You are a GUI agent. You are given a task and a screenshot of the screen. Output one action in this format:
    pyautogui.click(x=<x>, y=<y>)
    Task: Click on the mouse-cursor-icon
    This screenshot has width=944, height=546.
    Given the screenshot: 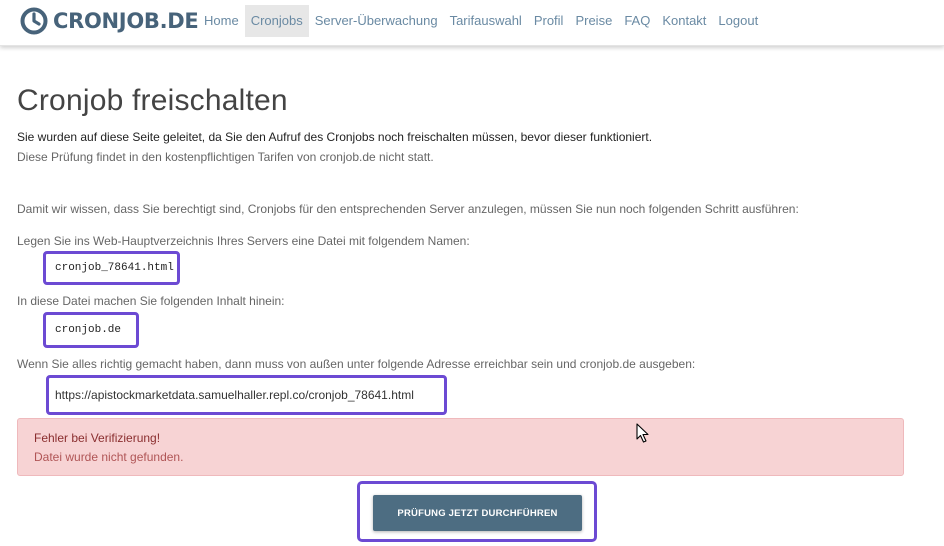 What is the action you would take?
    pyautogui.click(x=642, y=433)
    